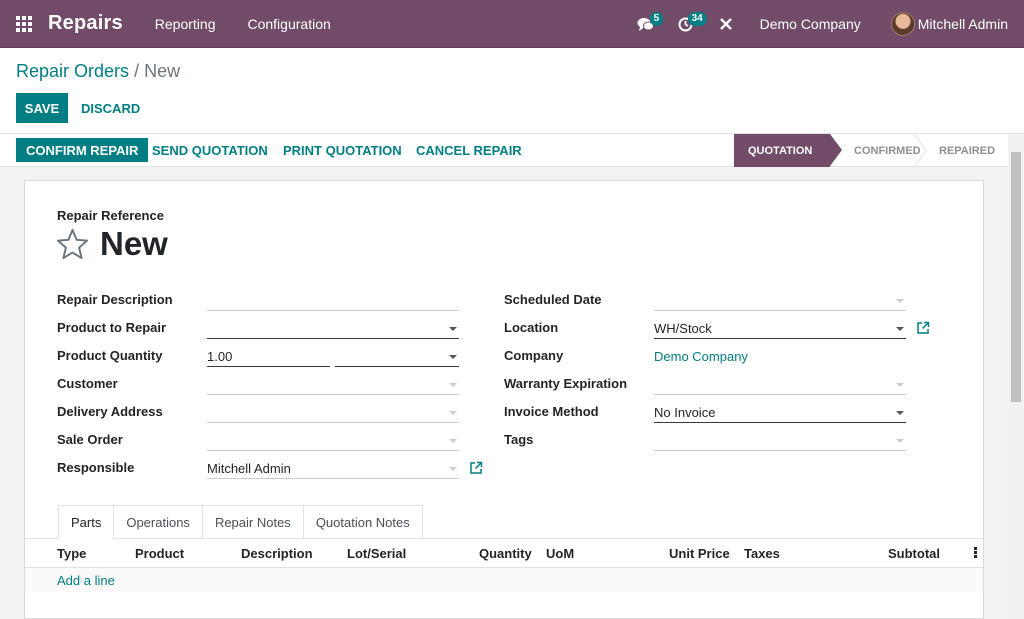  I want to click on star-icon, so click(72, 244).